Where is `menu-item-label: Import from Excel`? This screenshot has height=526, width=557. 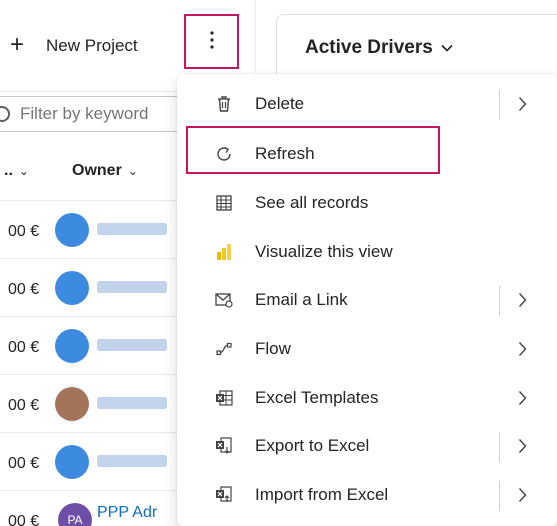 menu-item-label: Import from Excel is located at coordinates (322, 494).